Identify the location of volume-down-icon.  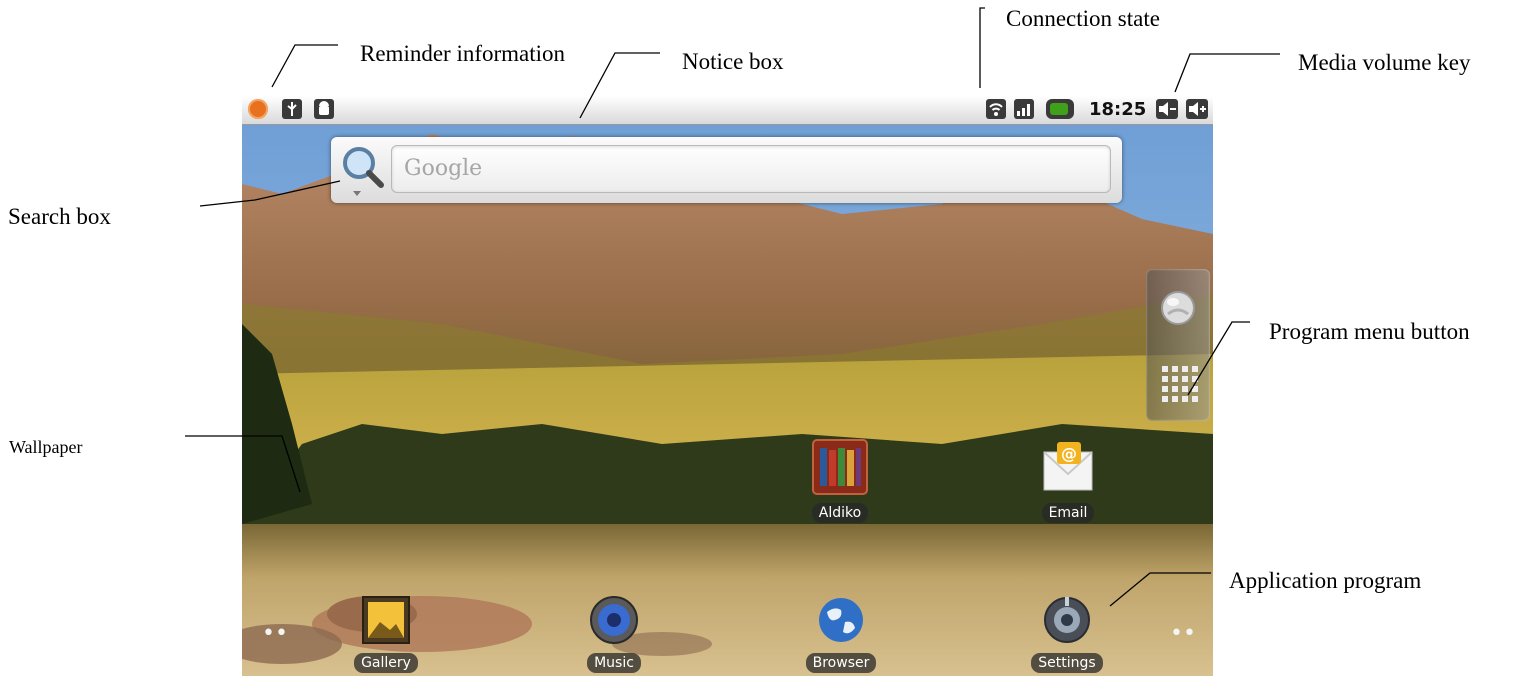
(1167, 109).